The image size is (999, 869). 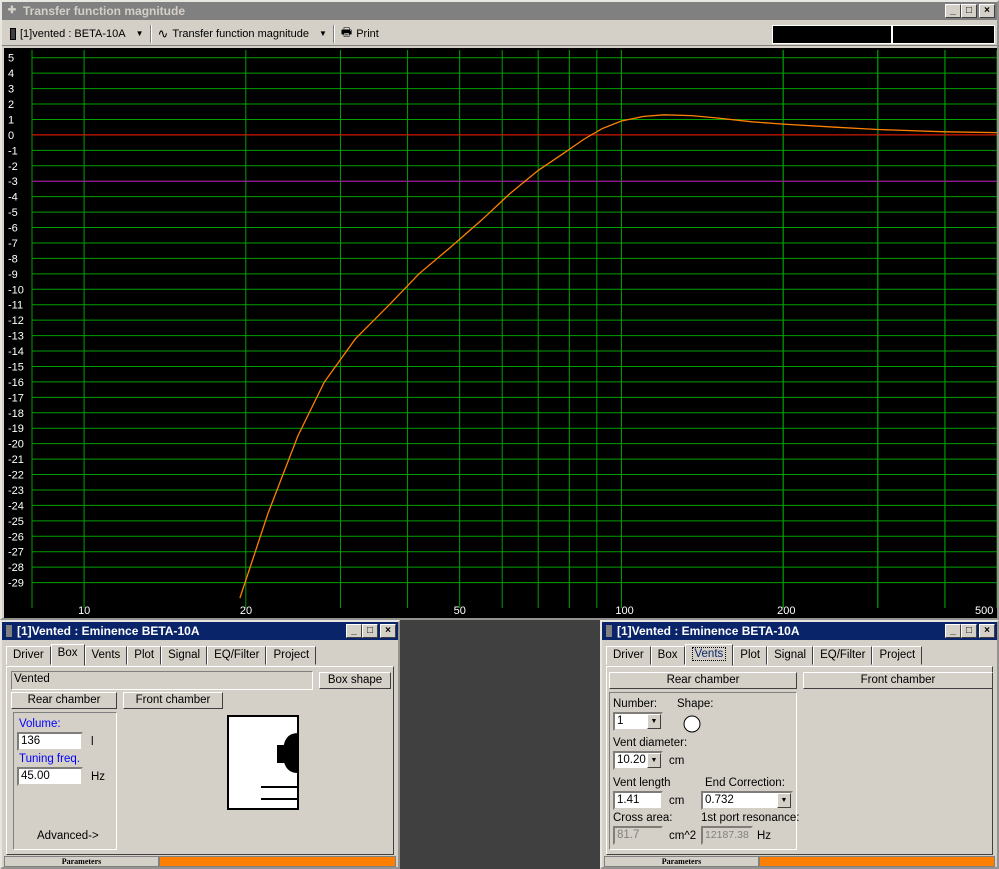 What do you see at coordinates (638, 721) in the screenshot?
I see `number-combo: 1 ▼` at bounding box center [638, 721].